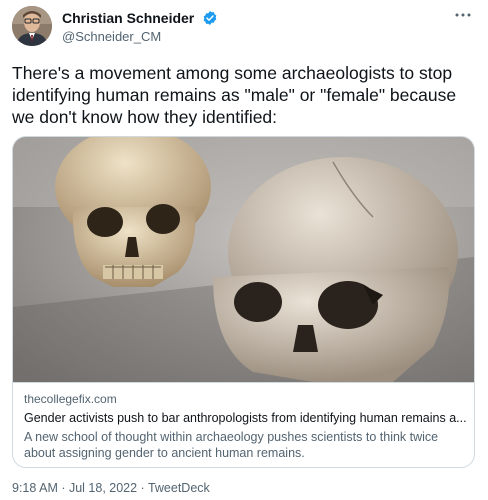 This screenshot has width=488, height=500. I want to click on verified-badge-icon, so click(210, 18).